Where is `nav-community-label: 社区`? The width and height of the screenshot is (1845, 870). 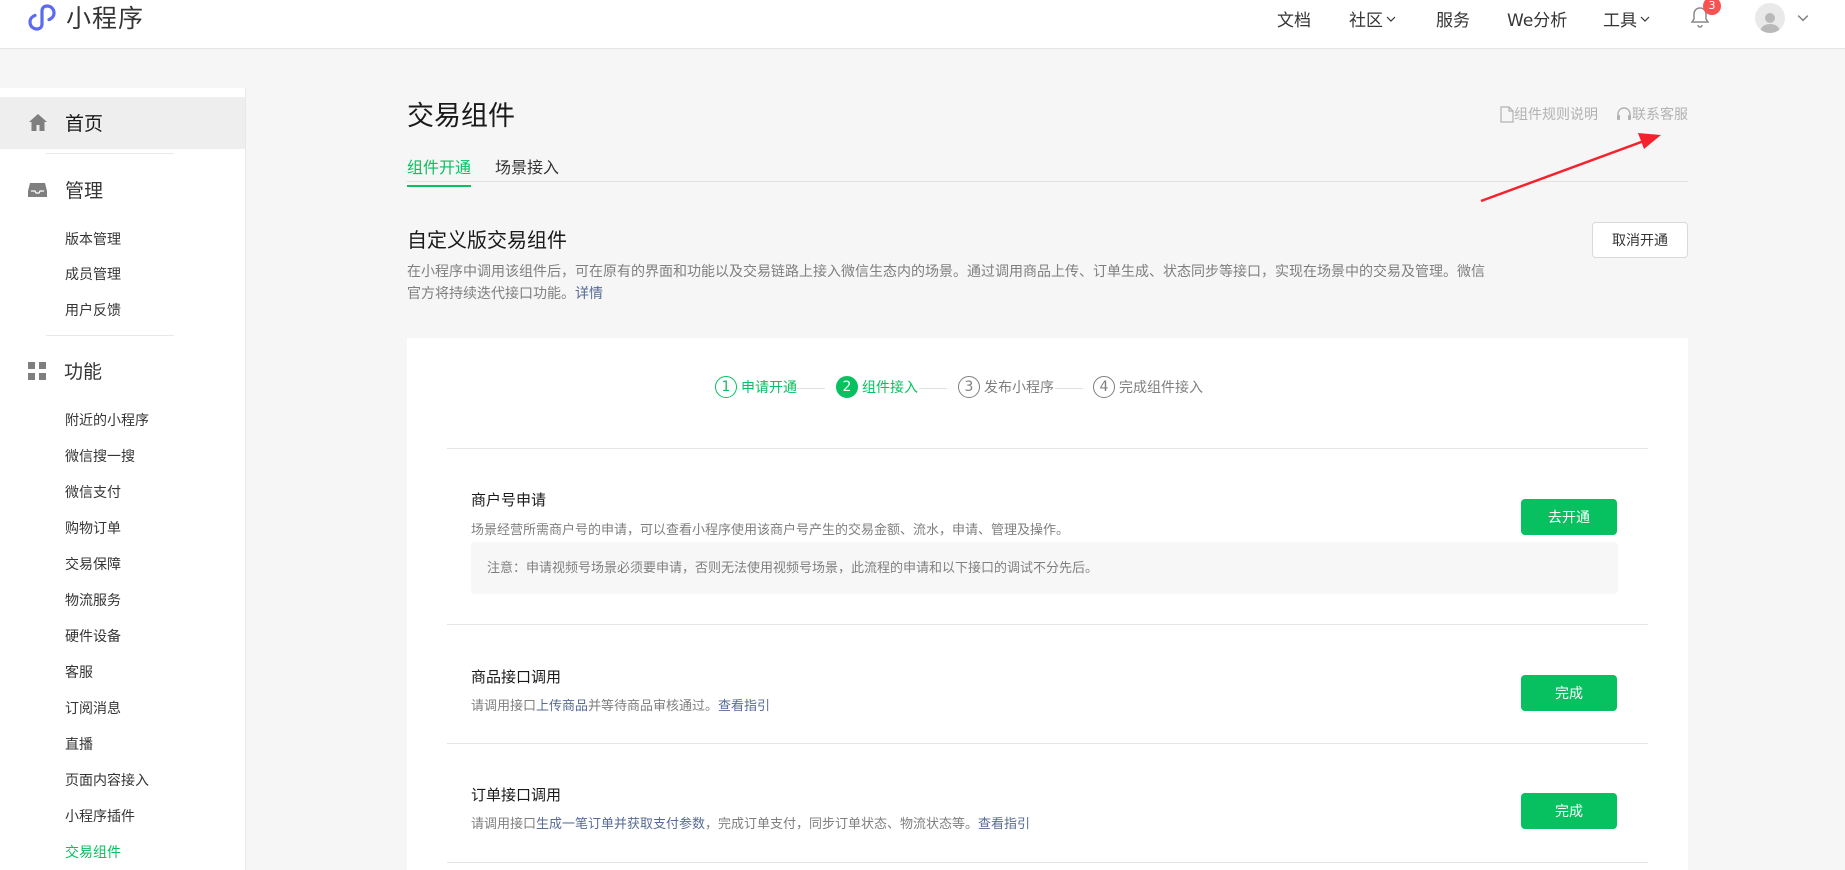
nav-community-label: 社区 is located at coordinates (1366, 21).